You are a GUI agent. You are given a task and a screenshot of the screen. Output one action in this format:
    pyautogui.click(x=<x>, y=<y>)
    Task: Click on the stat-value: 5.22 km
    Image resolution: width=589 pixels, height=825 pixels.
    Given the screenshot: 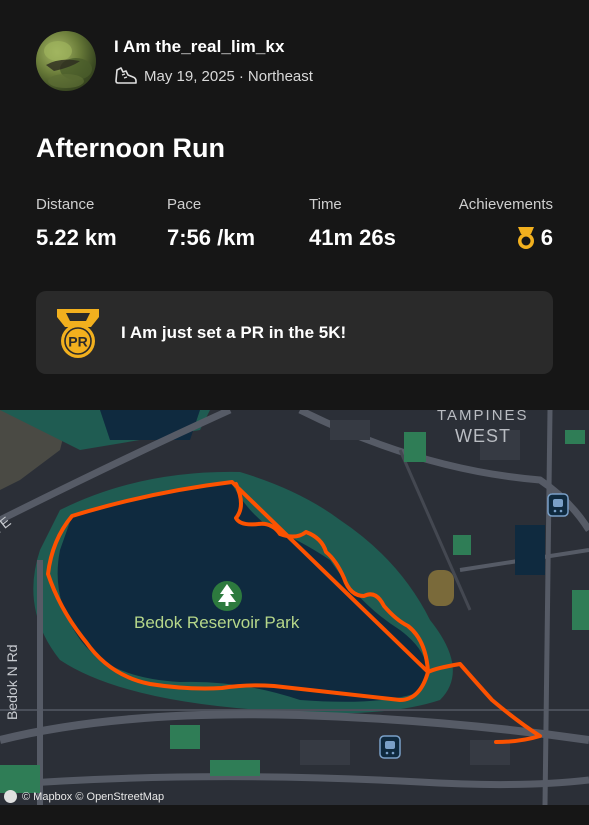 What is the action you would take?
    pyautogui.click(x=76, y=237)
    